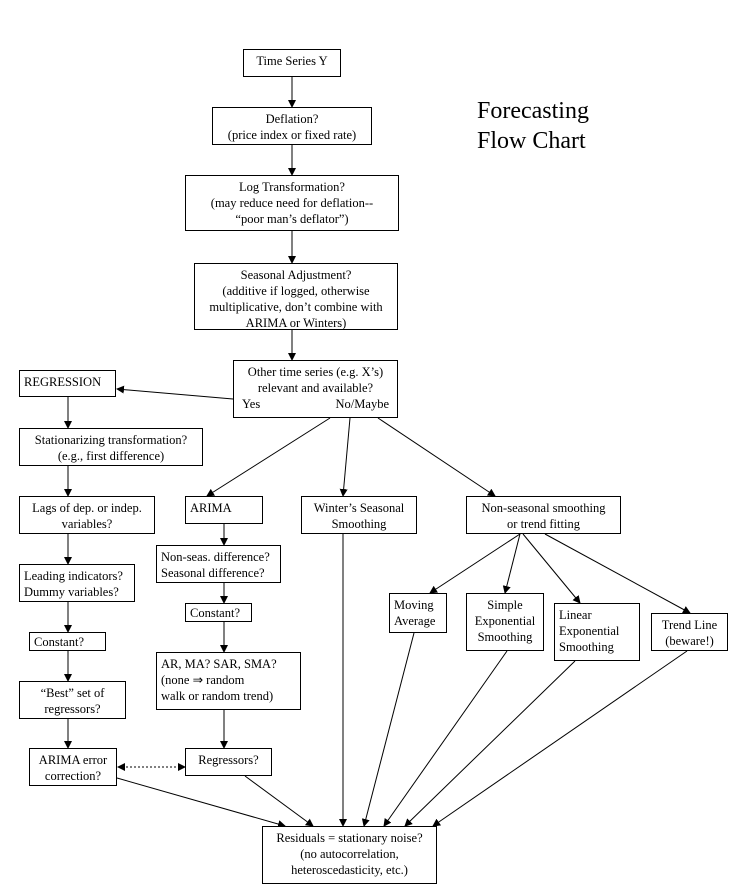 The image size is (729, 886). Describe the element at coordinates (63, 382) in the screenshot. I see `node-text: REGRESSION` at that location.